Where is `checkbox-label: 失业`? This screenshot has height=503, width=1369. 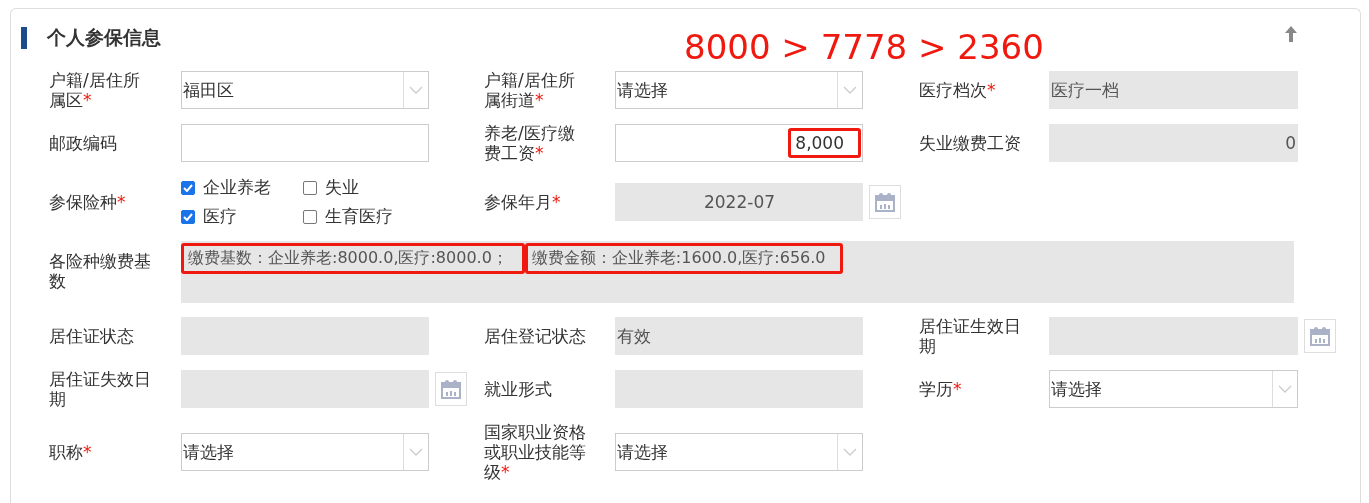
checkbox-label: 失业 is located at coordinates (342, 187).